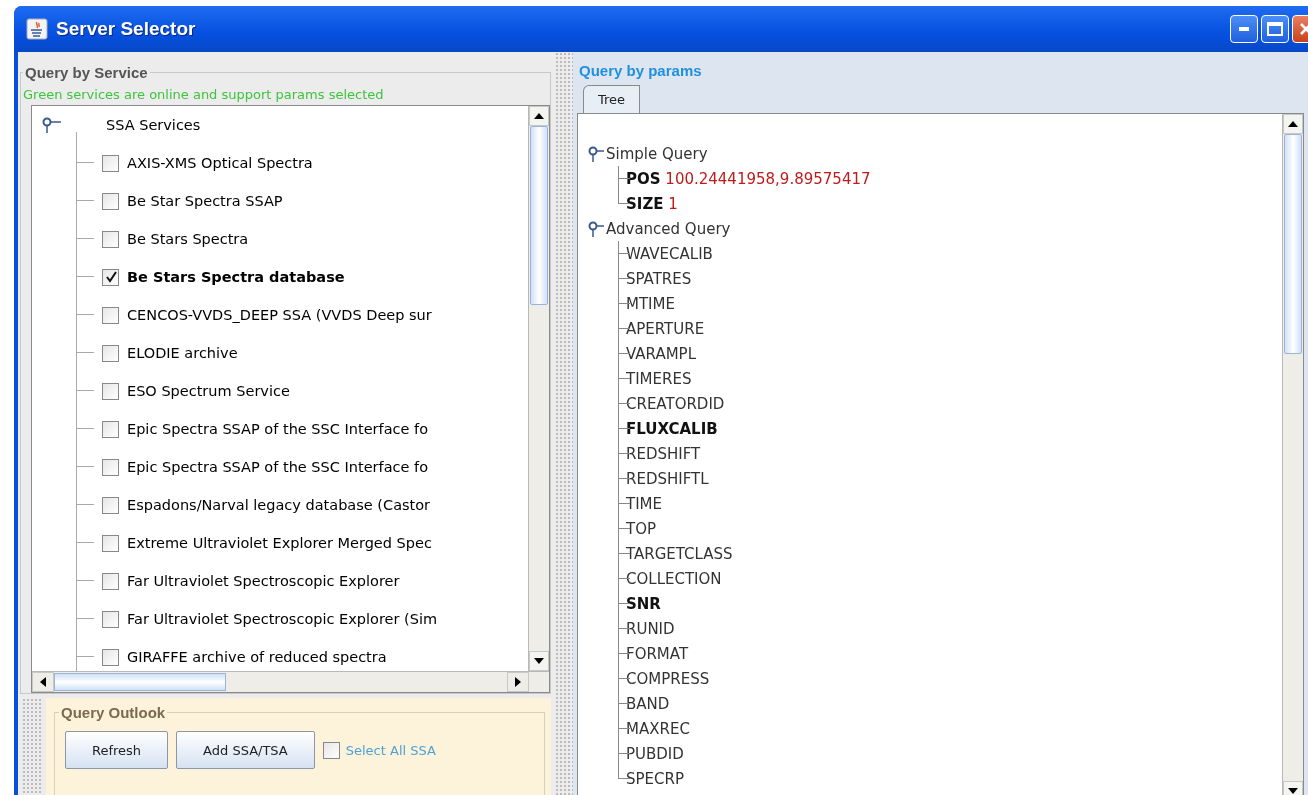 This screenshot has width=1308, height=795. What do you see at coordinates (672, 428) in the screenshot?
I see `param-item: FLUXCALIB` at bounding box center [672, 428].